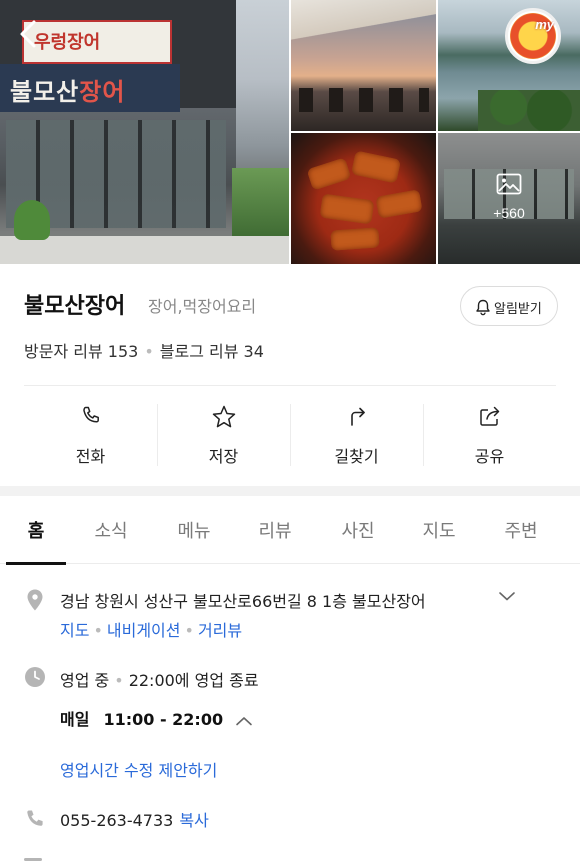 The height and width of the screenshot is (861, 580). Describe the element at coordinates (36, 530) in the screenshot. I see `tab-home: 홈` at that location.